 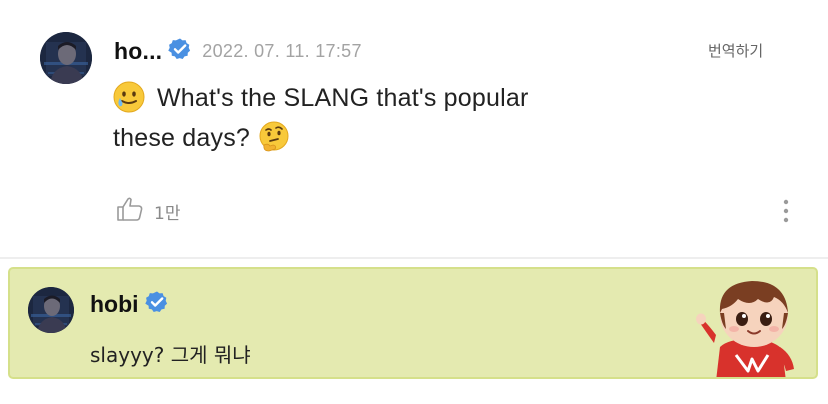 What do you see at coordinates (274, 137) in the screenshot?
I see `thinking-face-emoji-icon` at bounding box center [274, 137].